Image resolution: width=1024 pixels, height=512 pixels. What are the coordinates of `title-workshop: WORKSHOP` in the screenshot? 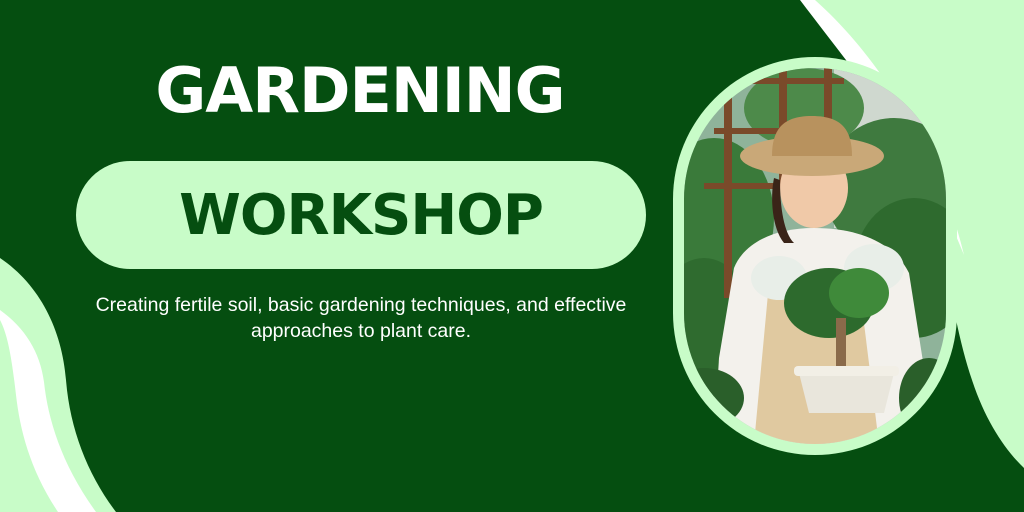 It's located at (361, 215).